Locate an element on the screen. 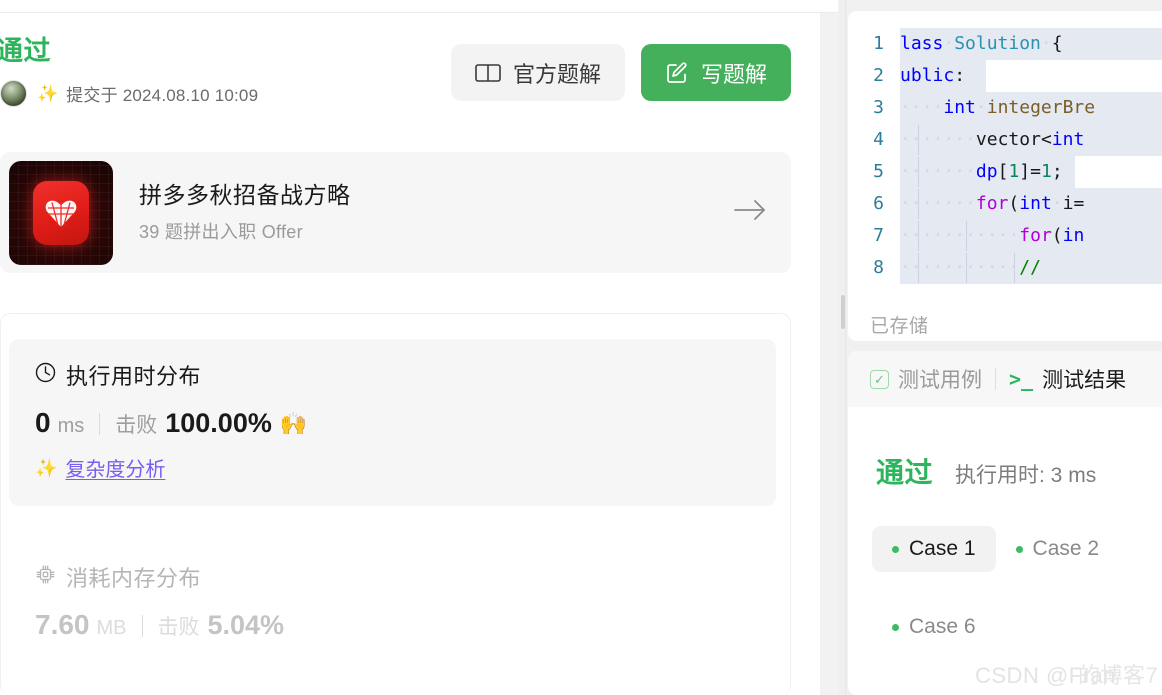 The width and height of the screenshot is (1162, 695). memory-distribution-block: 消耗内存分布 7.60 MB 击败 5.04% is located at coordinates (392, 601).